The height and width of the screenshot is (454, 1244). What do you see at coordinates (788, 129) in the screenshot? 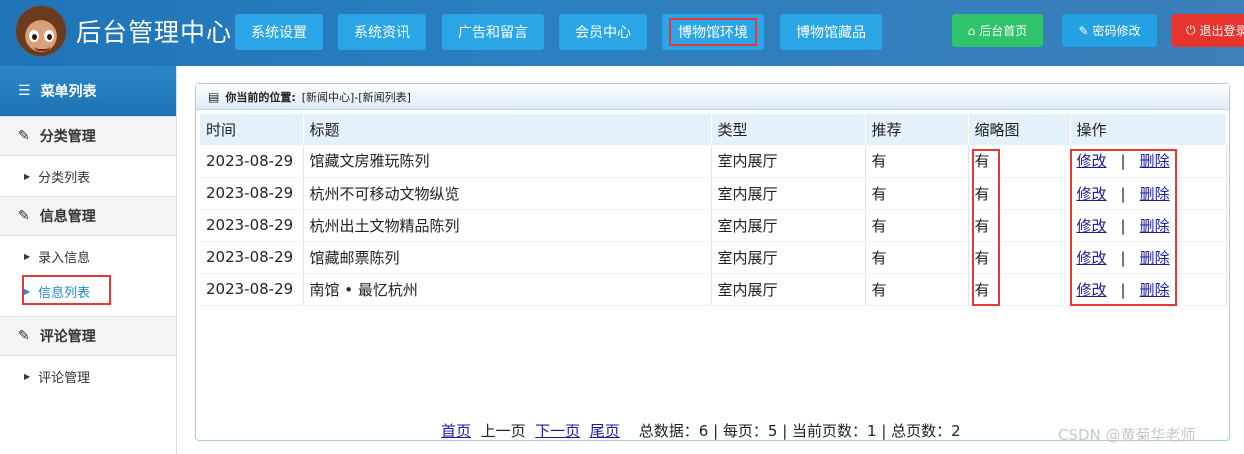
I see `col-header-type: 类型` at bounding box center [788, 129].